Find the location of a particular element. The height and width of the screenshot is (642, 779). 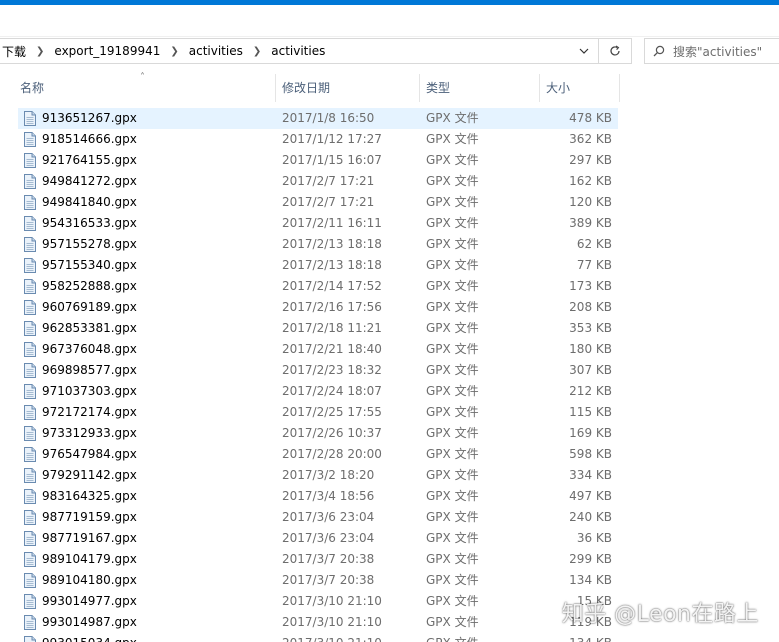

file-size: 334 KB is located at coordinates (590, 475).